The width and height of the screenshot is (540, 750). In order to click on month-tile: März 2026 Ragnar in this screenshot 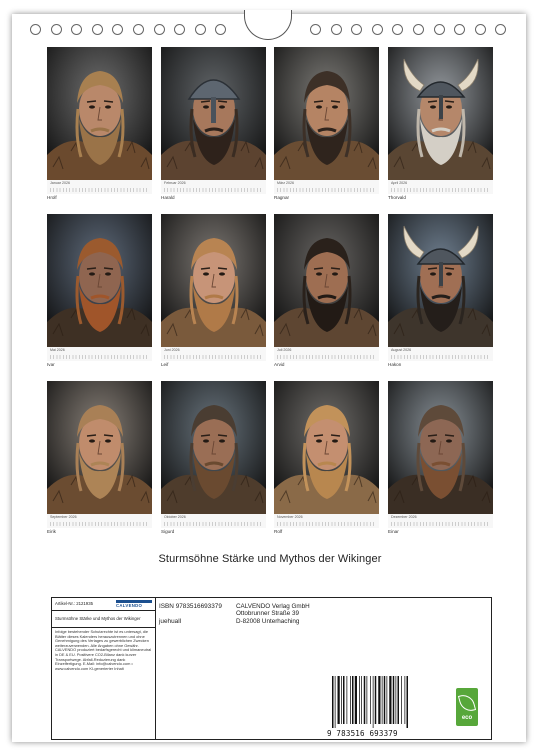, I will do `click(326, 124)`.